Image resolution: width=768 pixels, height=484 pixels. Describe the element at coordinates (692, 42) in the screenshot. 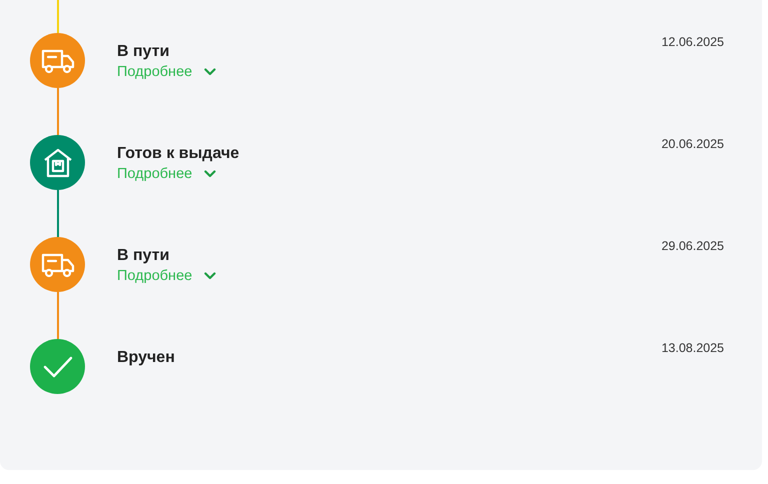

I see `event-date: 12.06.2025` at that location.